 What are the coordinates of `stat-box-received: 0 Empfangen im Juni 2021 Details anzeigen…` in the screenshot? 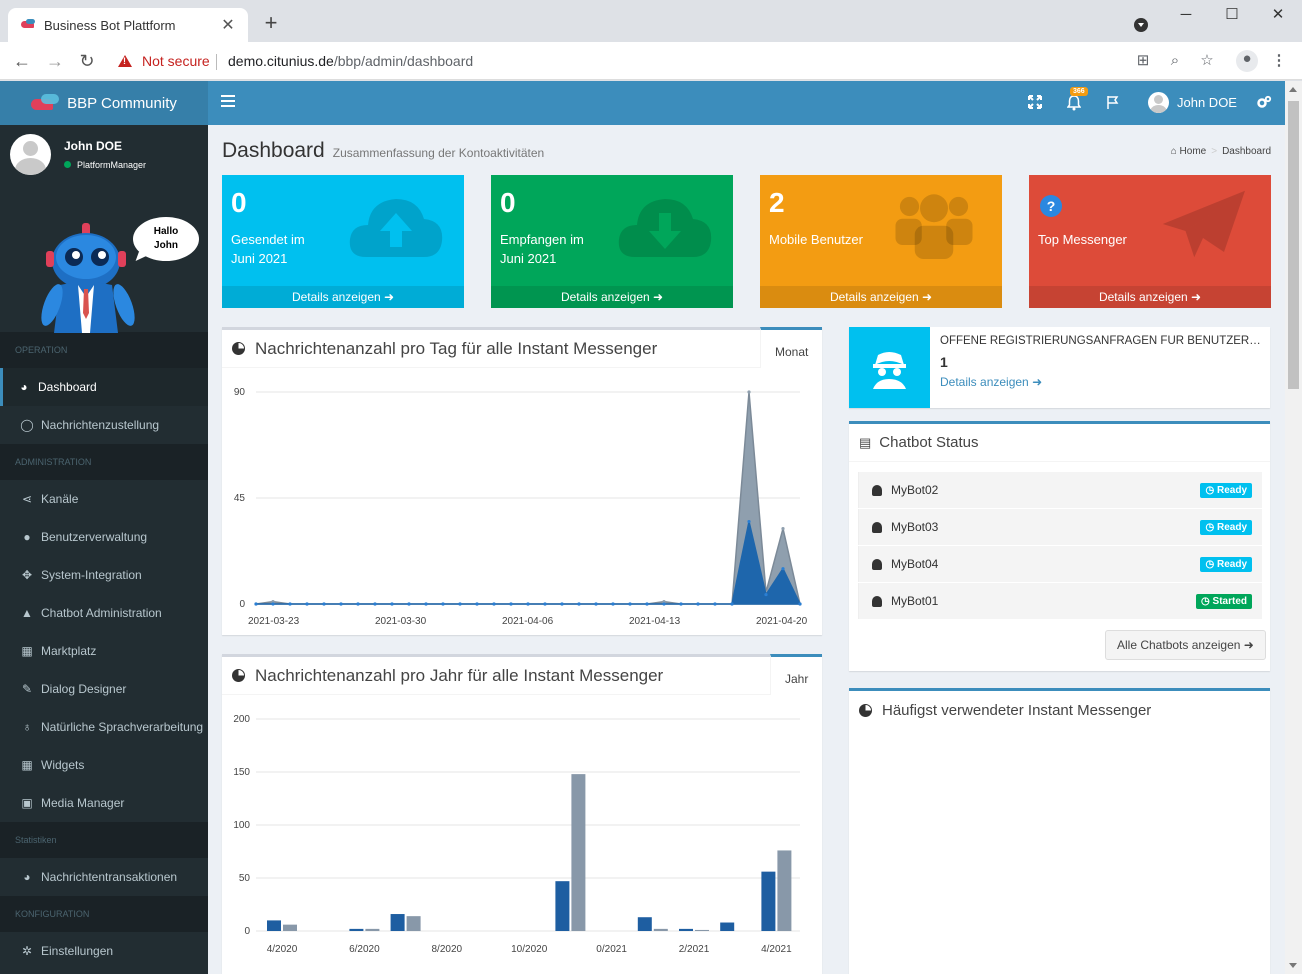 It's located at (612, 241).